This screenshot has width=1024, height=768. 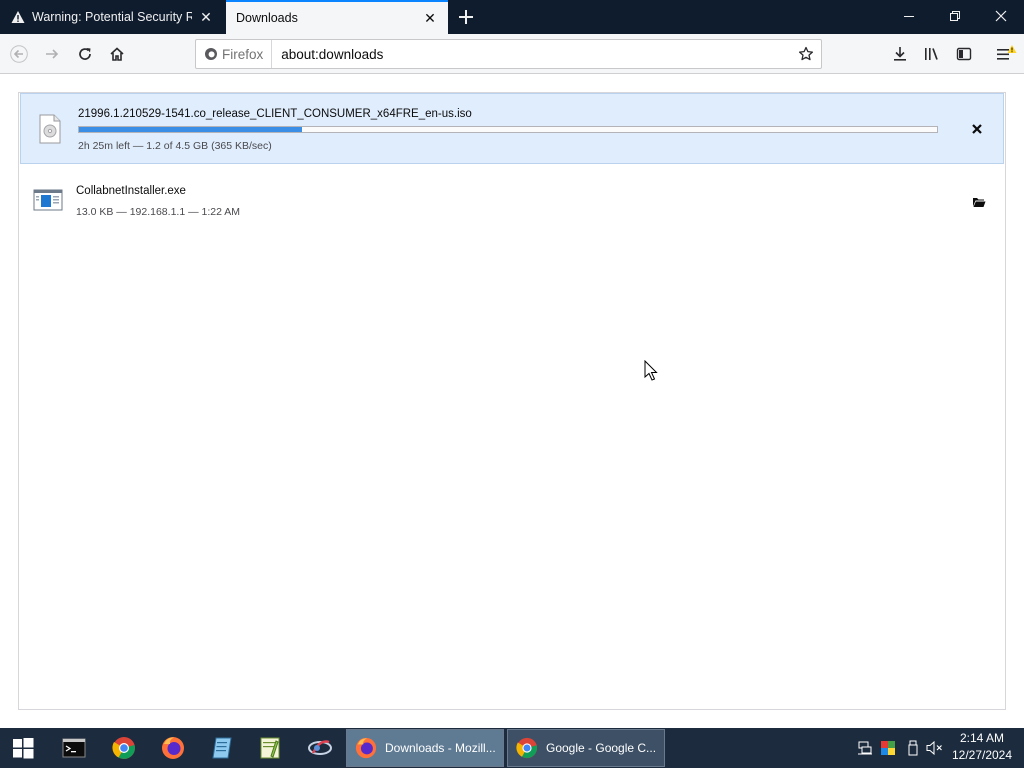 I want to click on downloads-button, so click(x=900, y=54).